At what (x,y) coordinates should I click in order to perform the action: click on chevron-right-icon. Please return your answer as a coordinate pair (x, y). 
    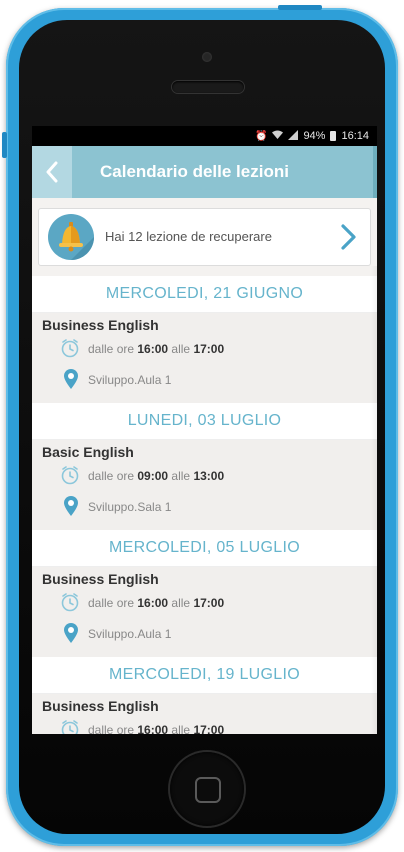
    Looking at the image, I should click on (348, 237).